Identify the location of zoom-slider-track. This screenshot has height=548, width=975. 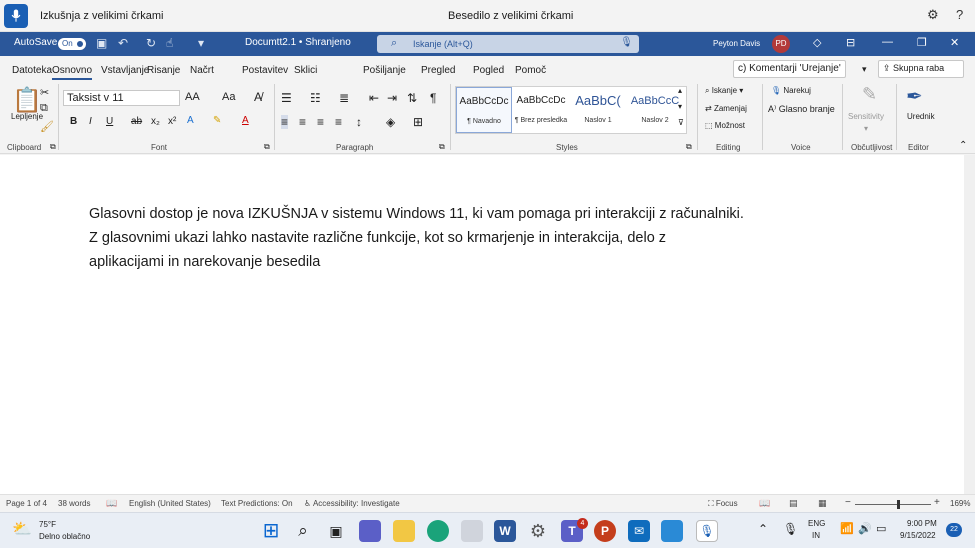
(893, 504).